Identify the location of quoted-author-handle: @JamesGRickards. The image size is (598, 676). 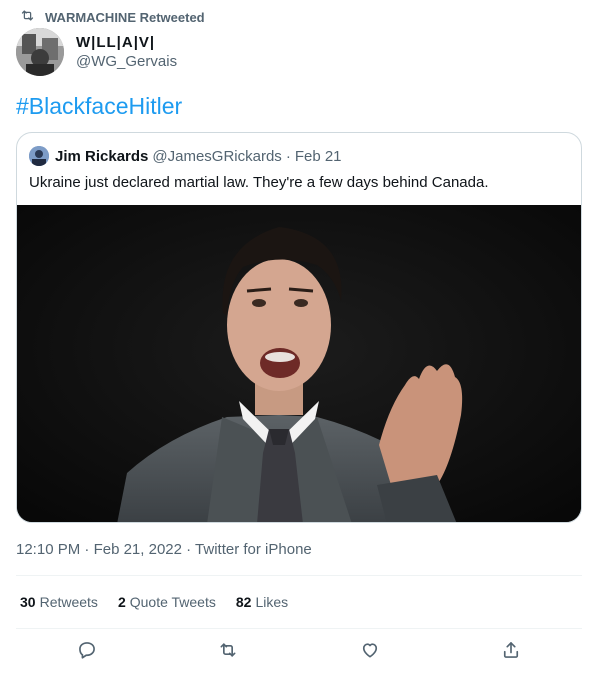
(217, 156).